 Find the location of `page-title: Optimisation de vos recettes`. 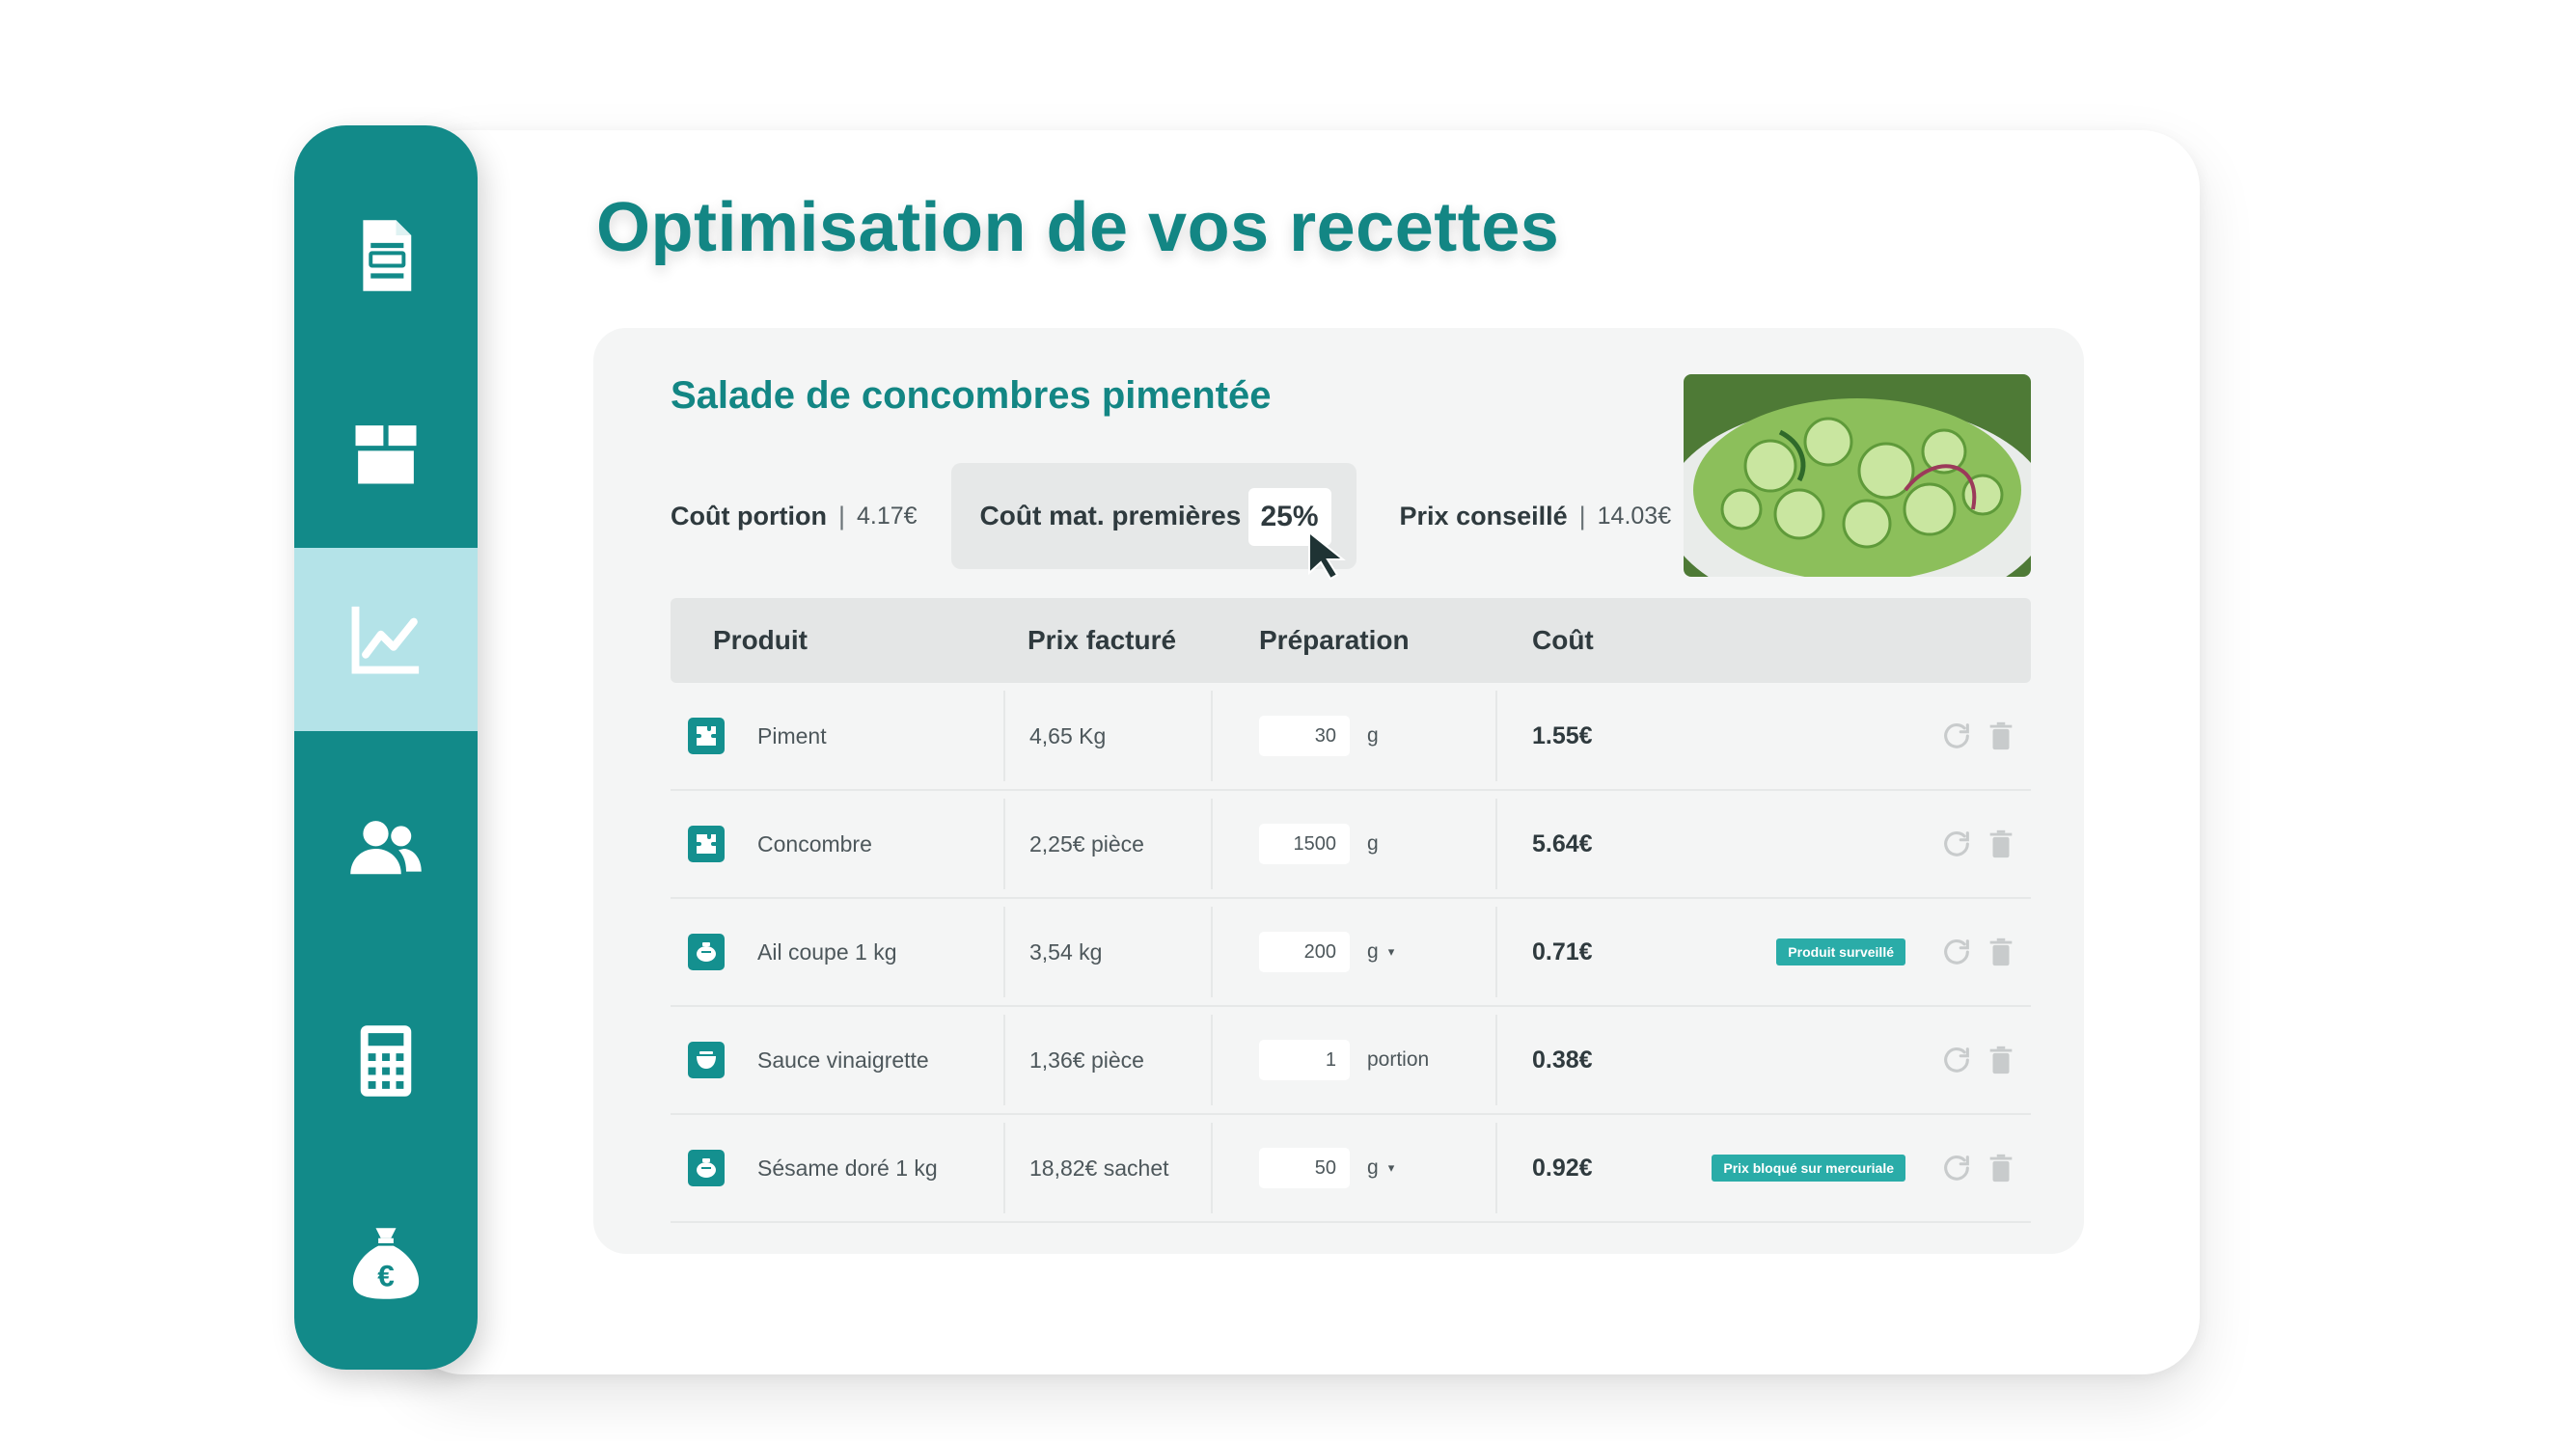

page-title: Optimisation de vos recettes is located at coordinates (1078, 227).